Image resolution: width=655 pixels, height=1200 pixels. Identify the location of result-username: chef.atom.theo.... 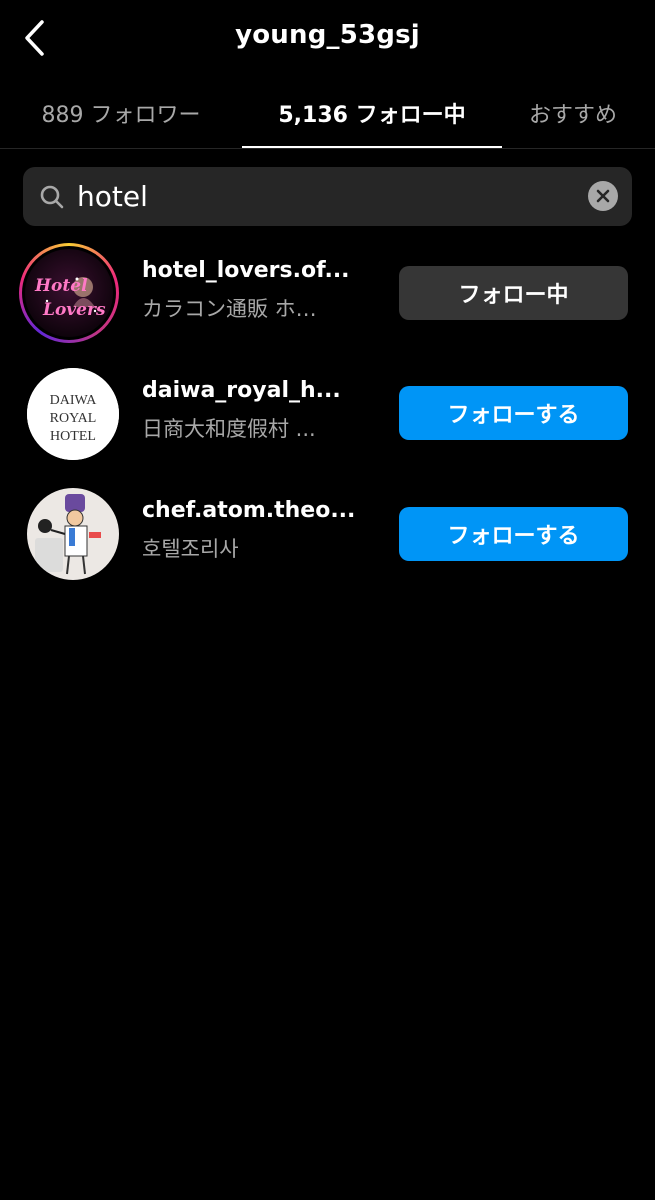
(254, 510).